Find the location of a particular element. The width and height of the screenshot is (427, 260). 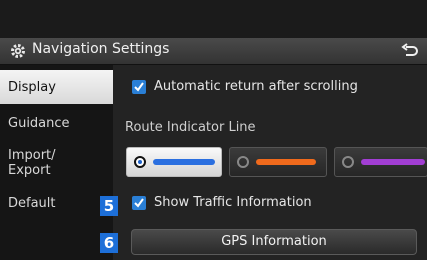

auto-return-checkbox is located at coordinates (139, 87).